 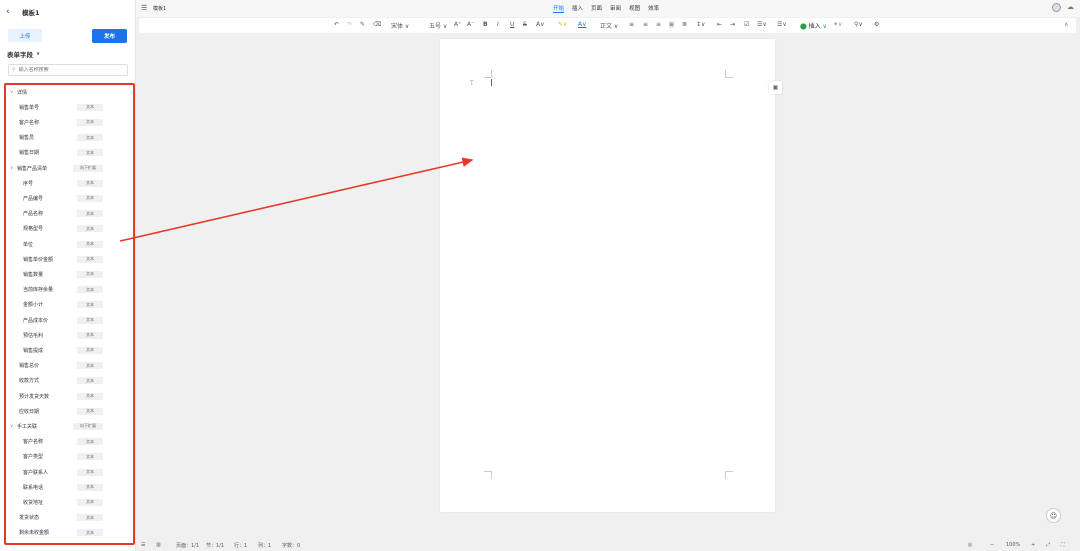 I want to click on checklist-icon: ☑, so click(x=746, y=24).